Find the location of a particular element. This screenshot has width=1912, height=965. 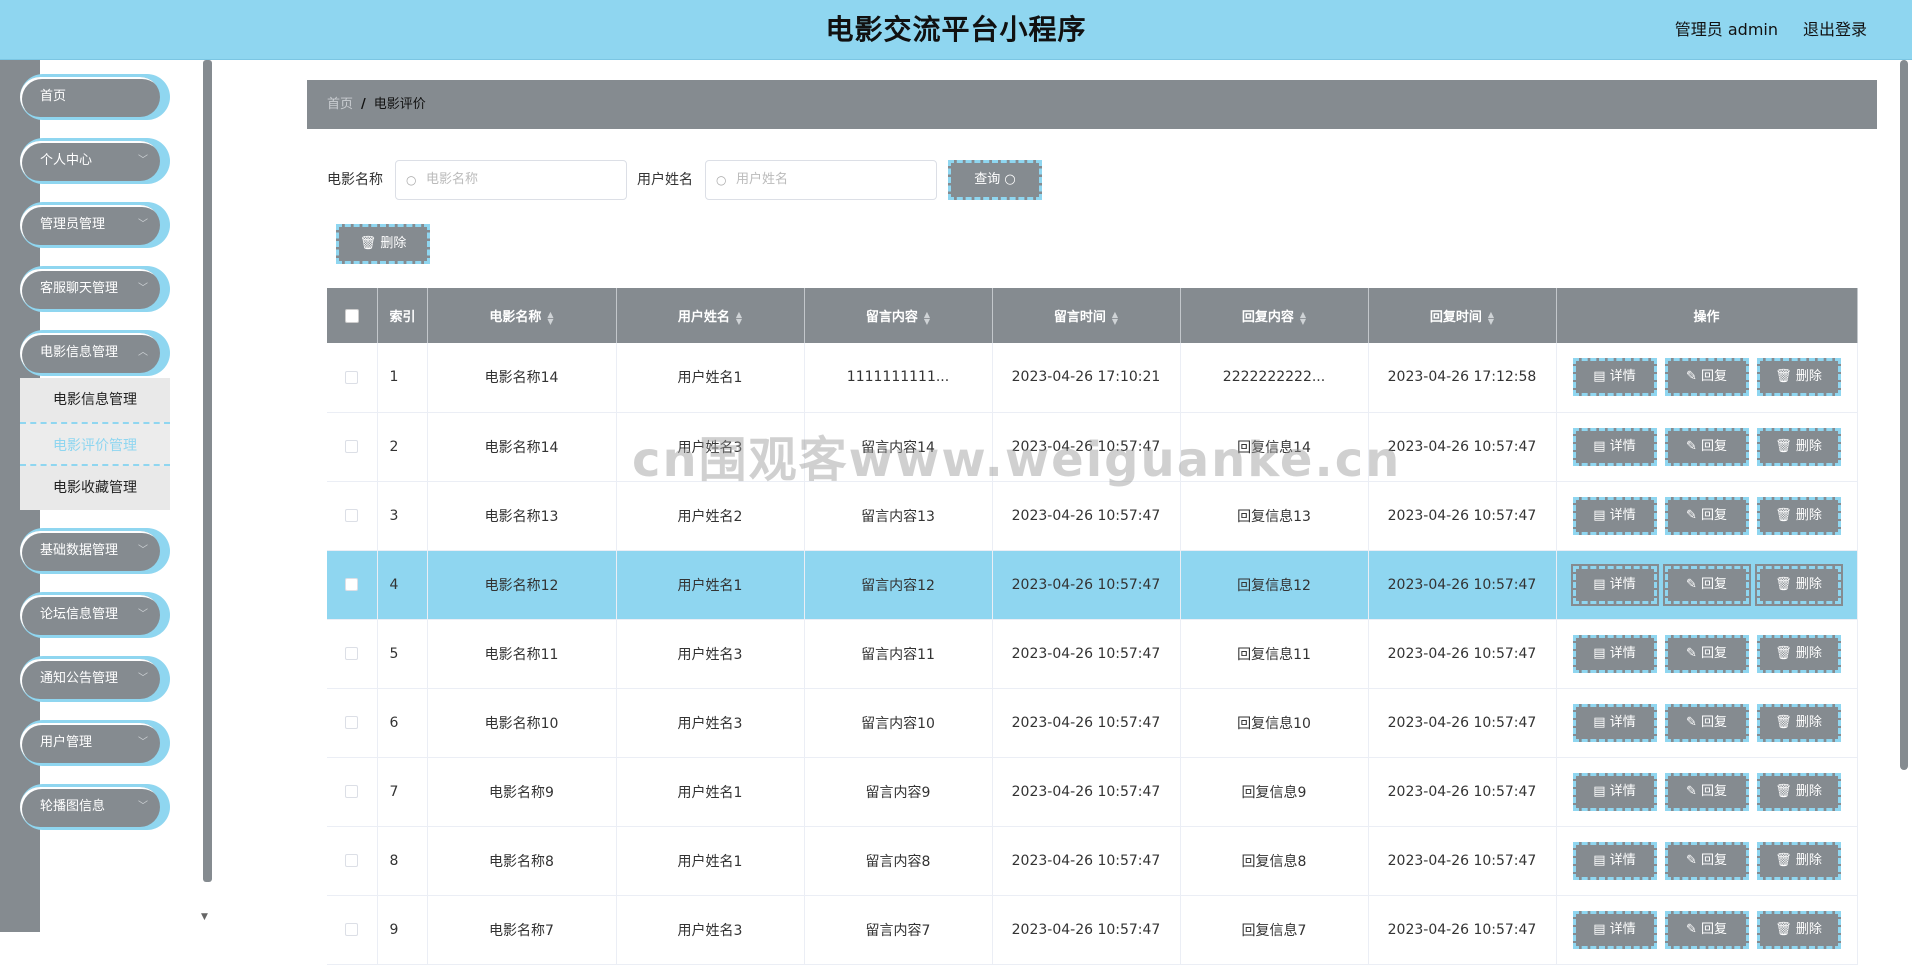

col-message-time: 留言时间 ▲ ▼ is located at coordinates (1086, 315).